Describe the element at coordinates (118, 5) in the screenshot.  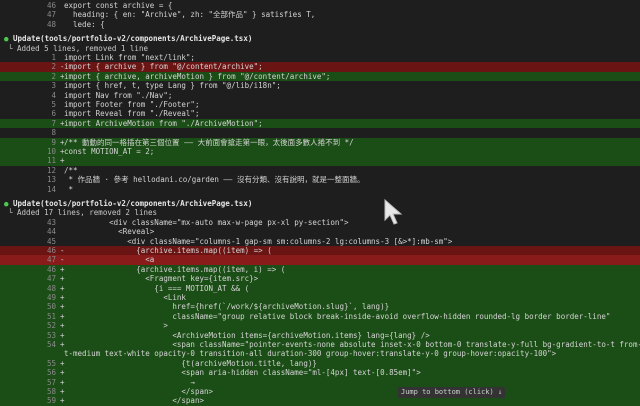
I see `code-text: export const archive = {` at that location.